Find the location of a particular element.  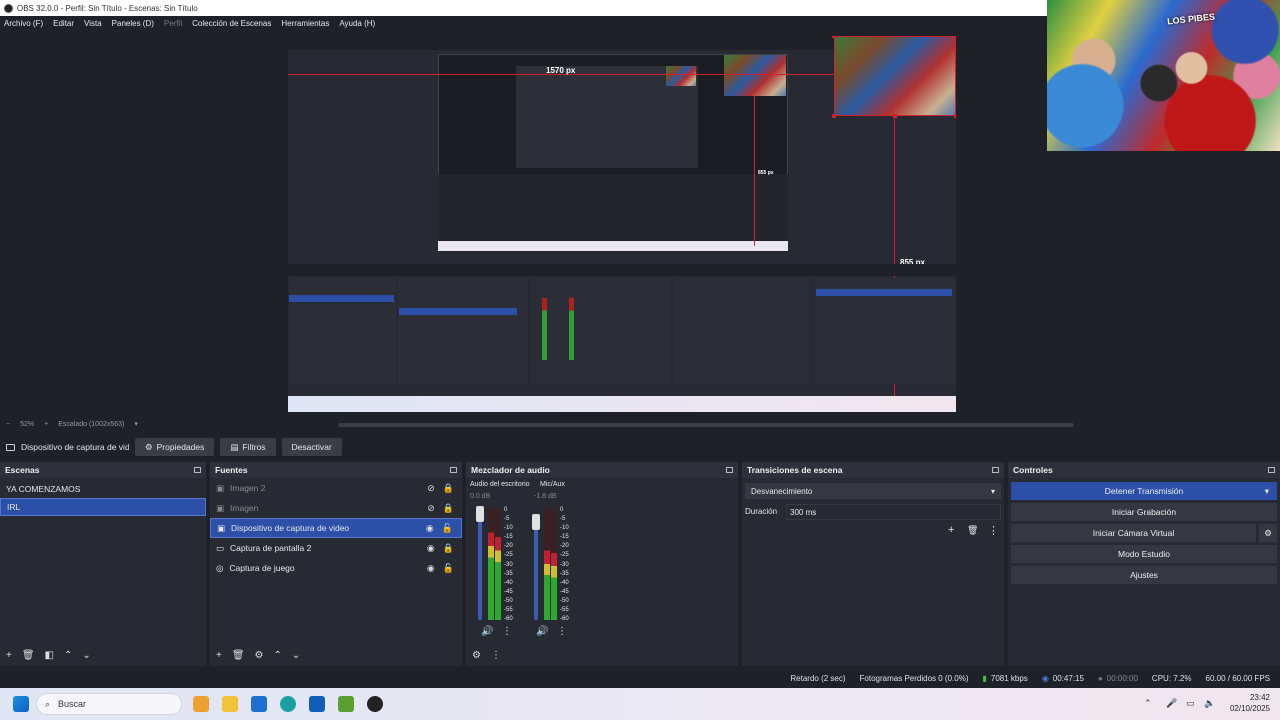

studio-mode-button: Modo Estudio is located at coordinates (1144, 554).